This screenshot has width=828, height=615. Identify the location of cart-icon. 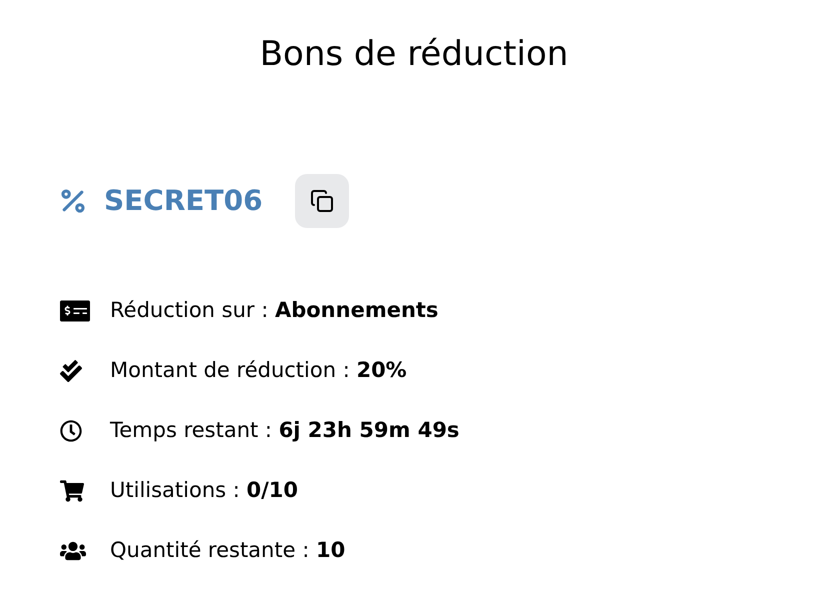
(72, 491).